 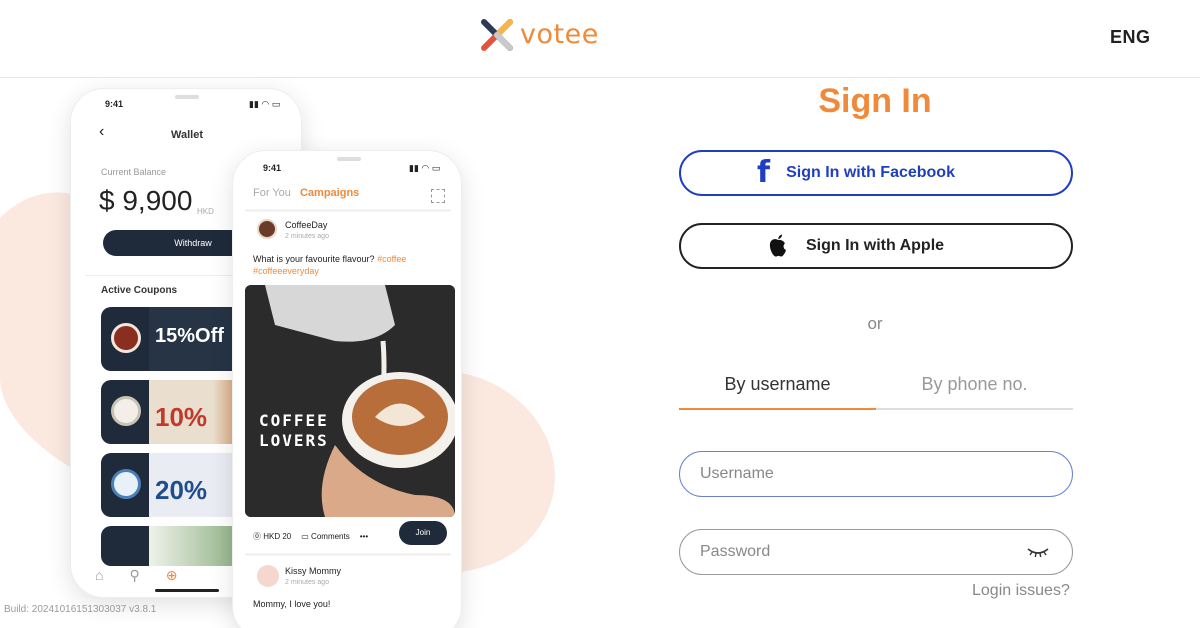 What do you see at coordinates (1130, 37) in the screenshot?
I see `language-switcher: ENG` at bounding box center [1130, 37].